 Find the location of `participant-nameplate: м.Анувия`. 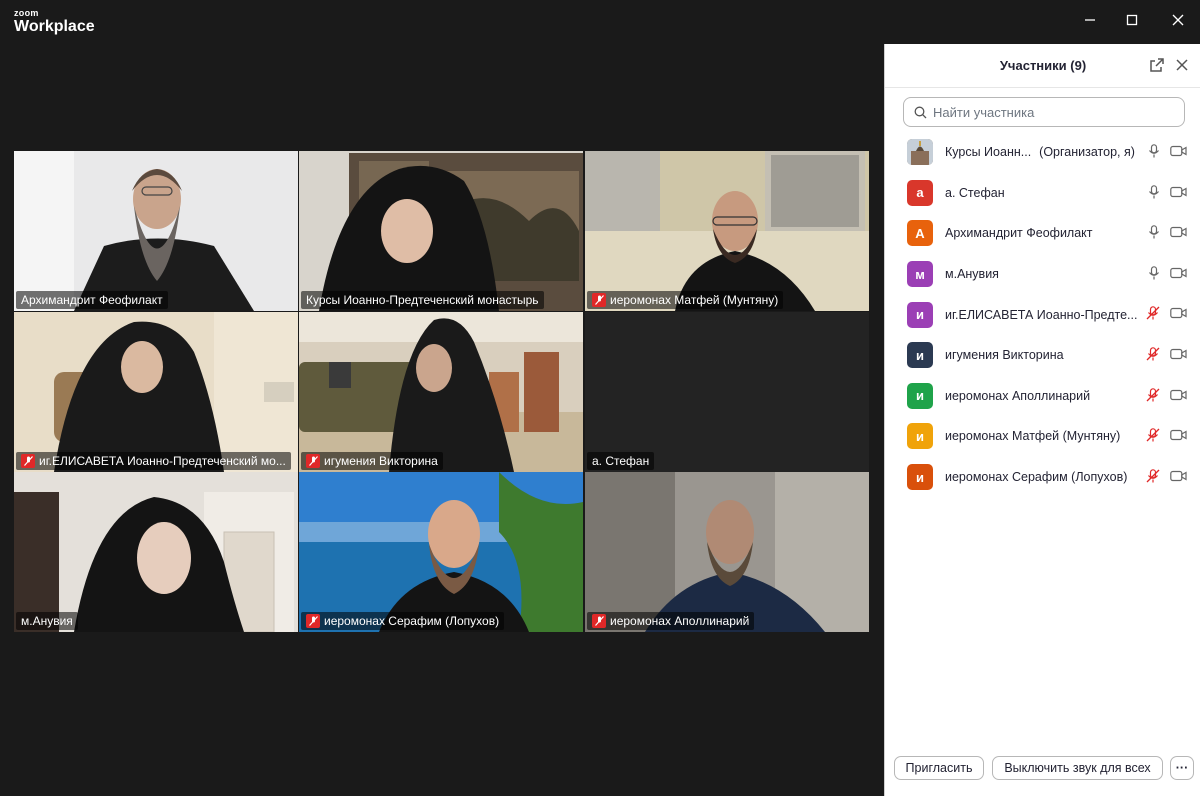

participant-nameplate: м.Анувия is located at coordinates (47, 621).